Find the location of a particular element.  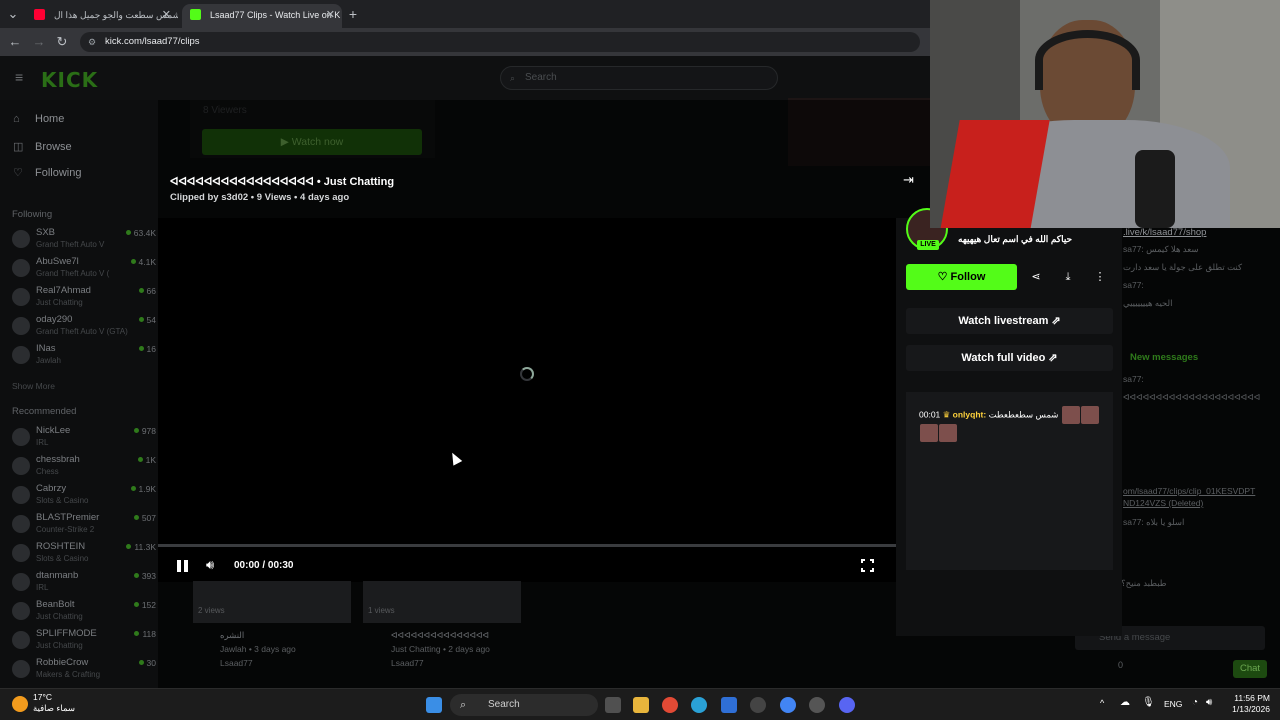

mic-tray-icon: 🎙︎ is located at coordinates (1148, 702).